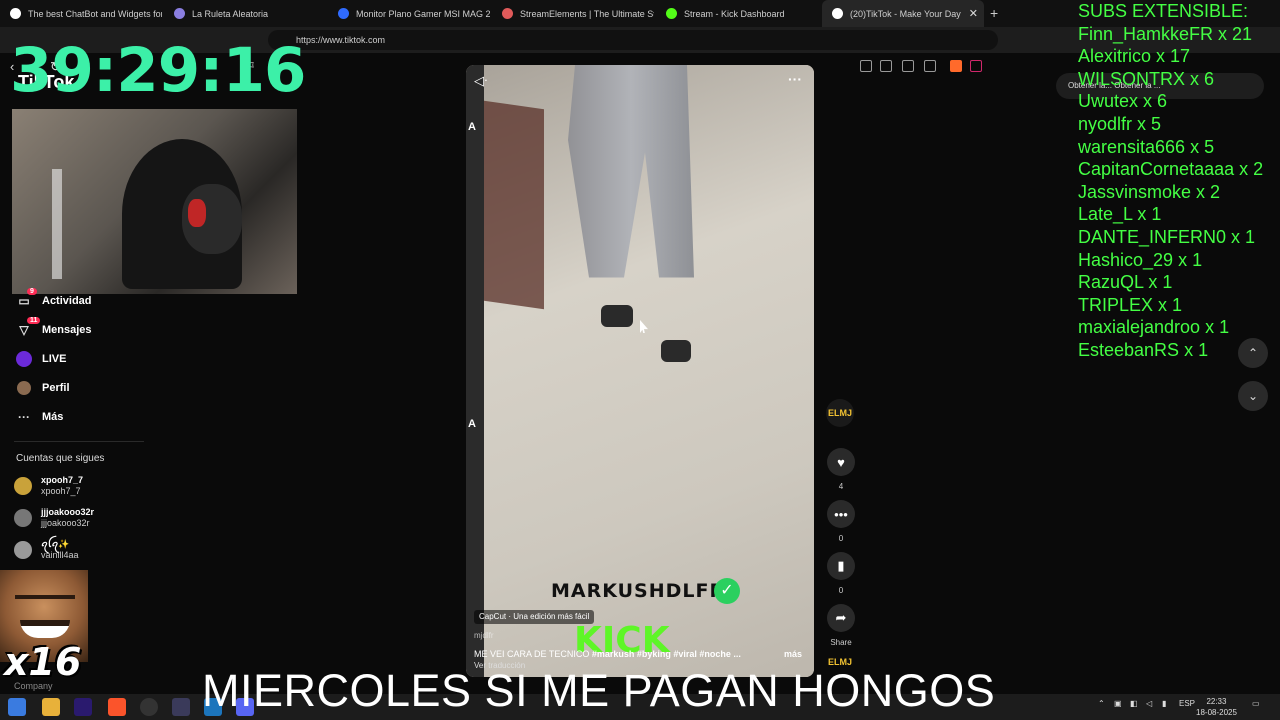  I want to click on following-names: xpooh7_7 xpooh7_7, so click(62, 486).